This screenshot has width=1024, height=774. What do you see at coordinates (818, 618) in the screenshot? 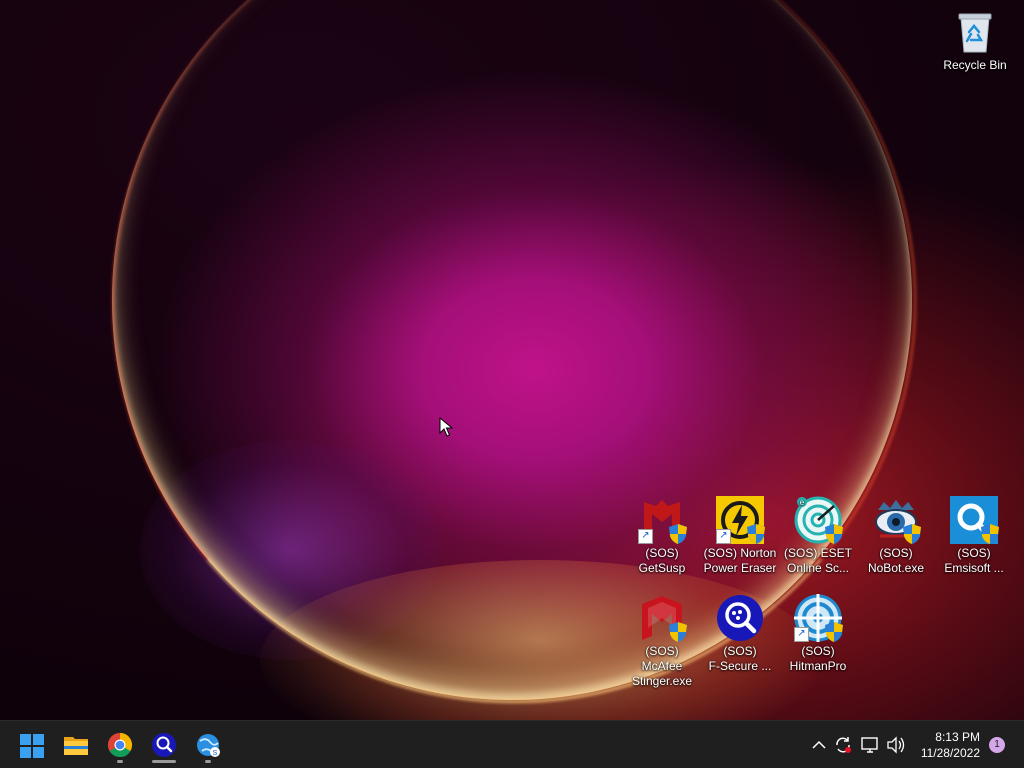
I see `hitmanpro-icon: ↗` at bounding box center [818, 618].